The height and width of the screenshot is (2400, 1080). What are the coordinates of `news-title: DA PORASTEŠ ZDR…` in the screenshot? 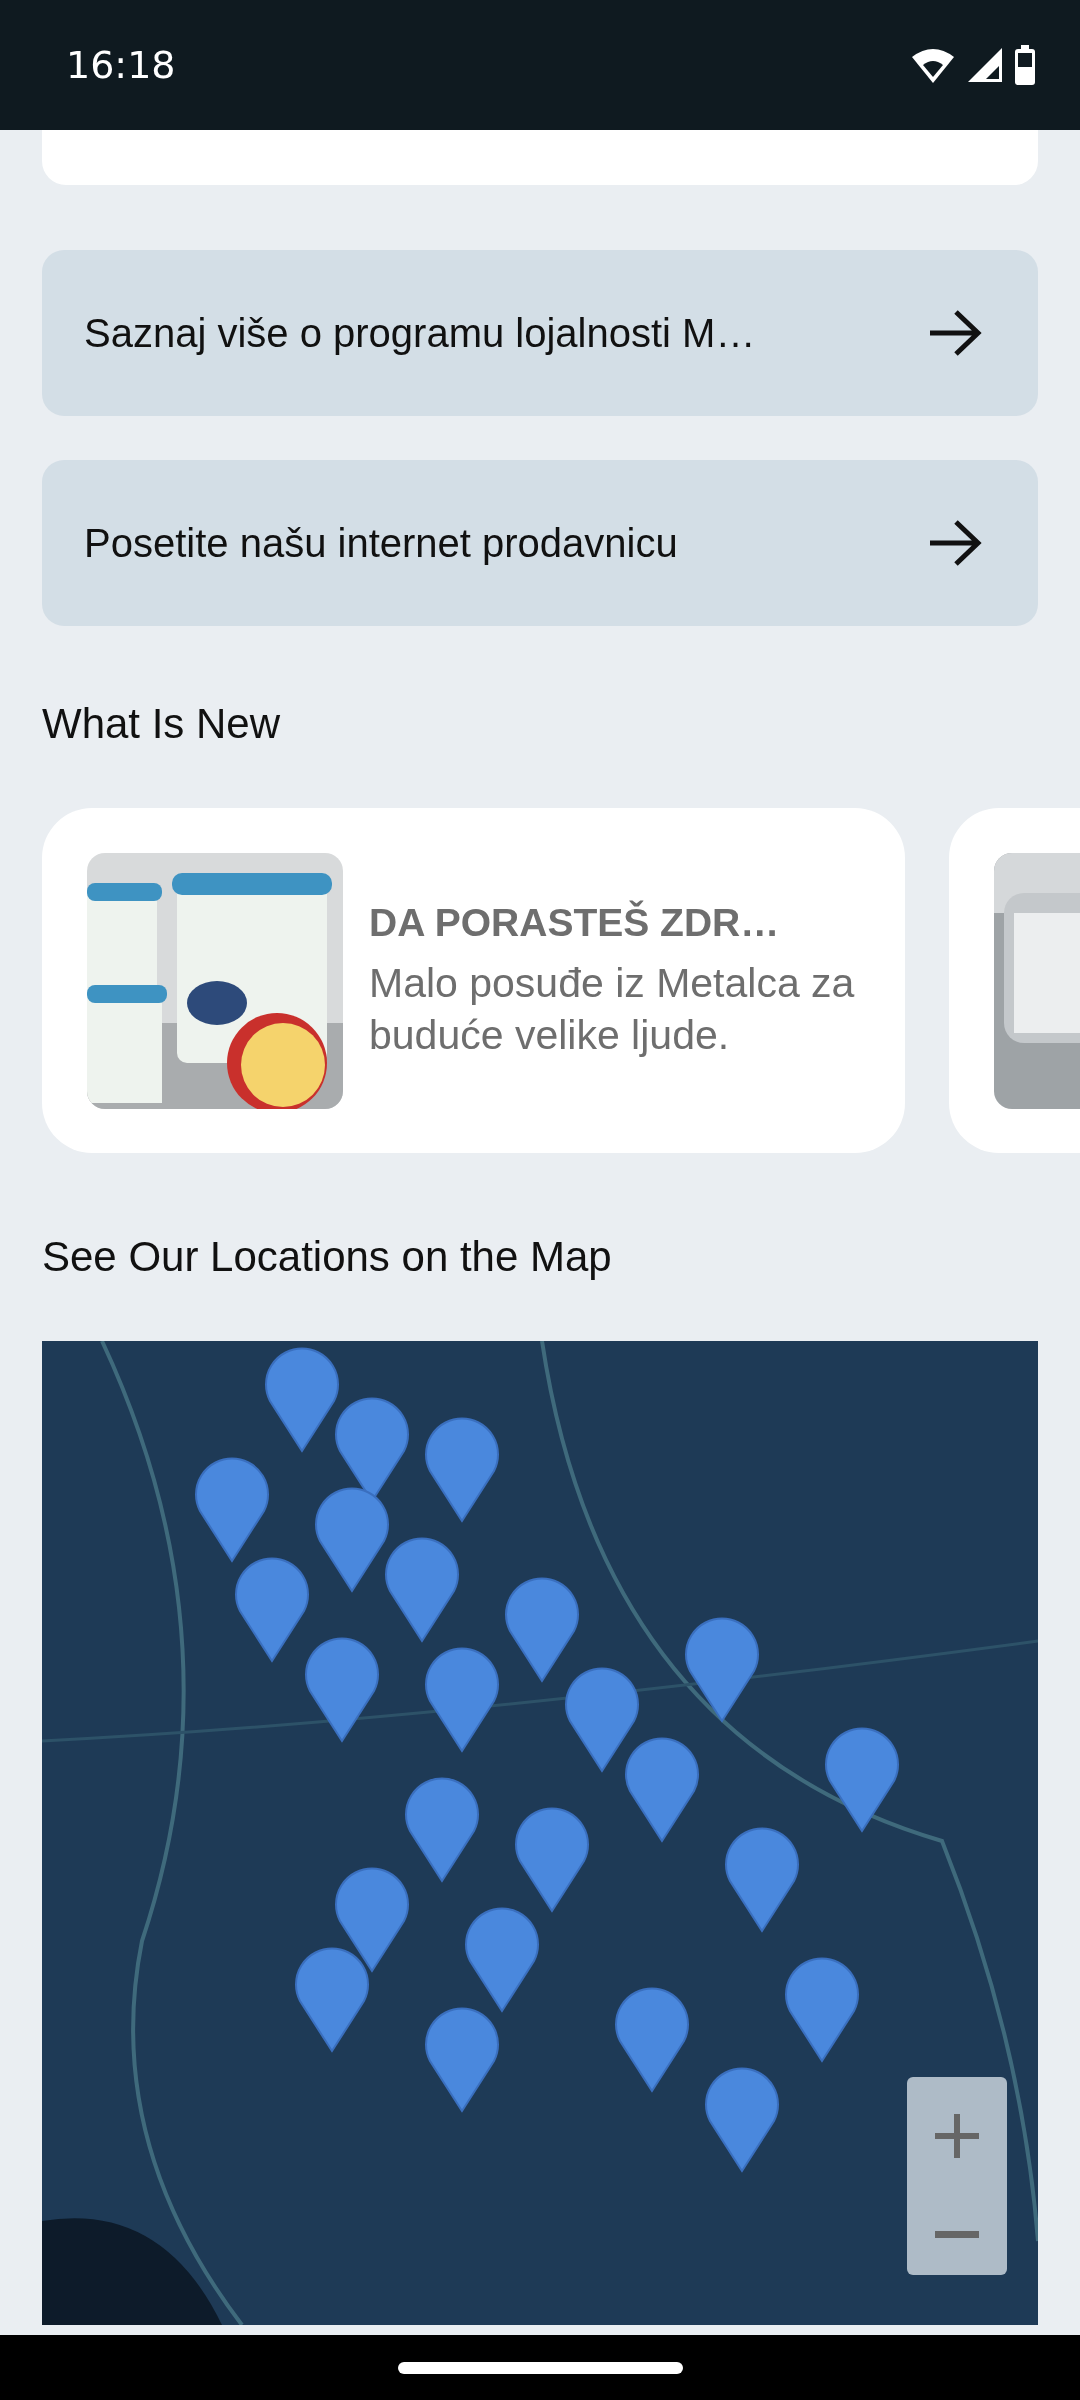 It's located at (575, 922).